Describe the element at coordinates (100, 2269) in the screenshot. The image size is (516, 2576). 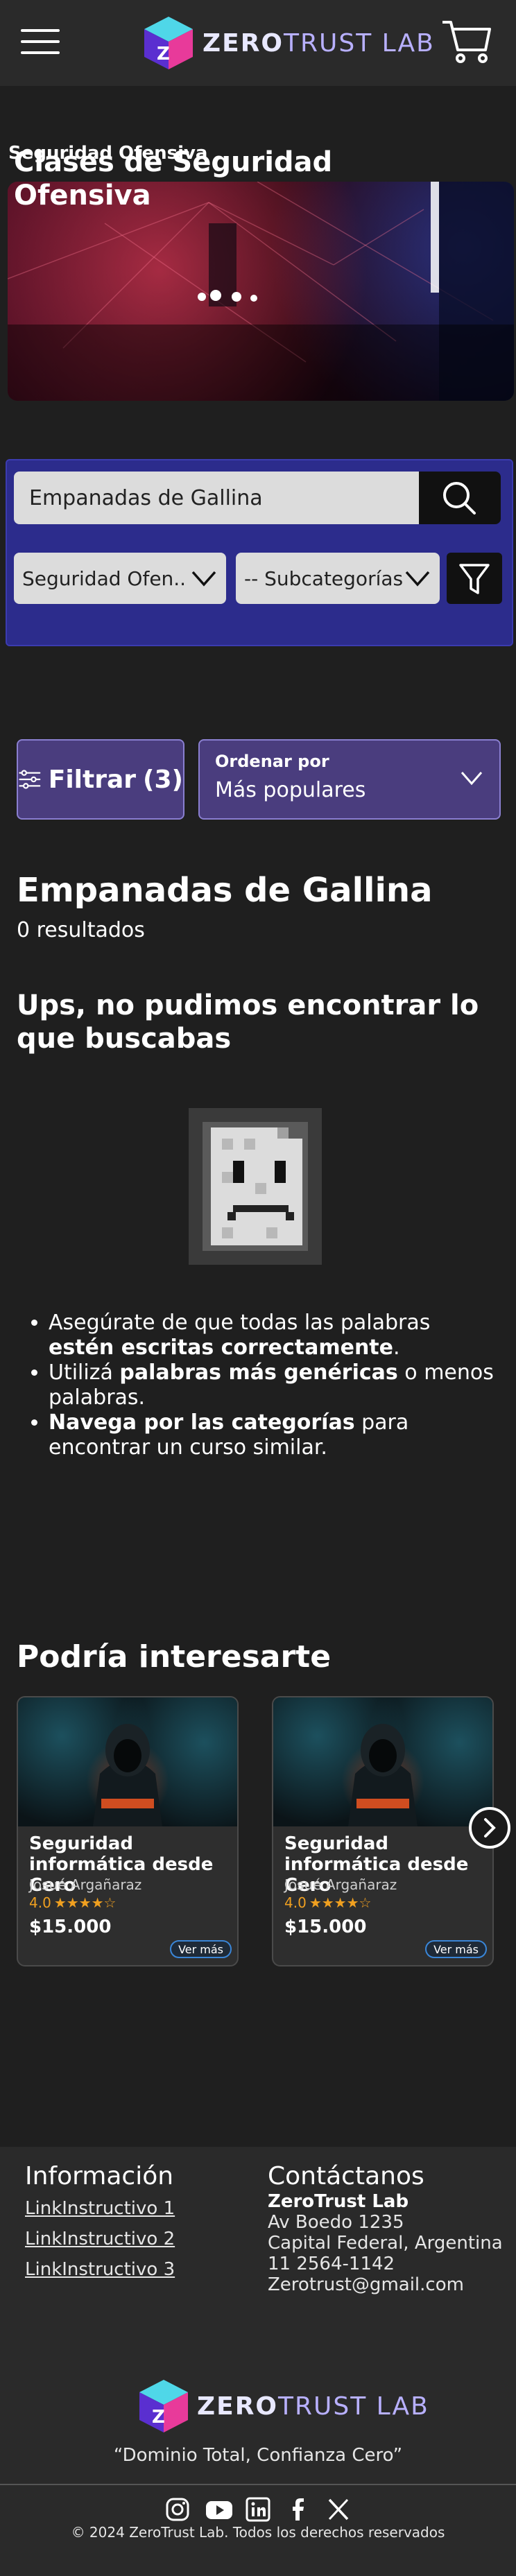
I see `footer-link: LinkInstructivo 3` at that location.